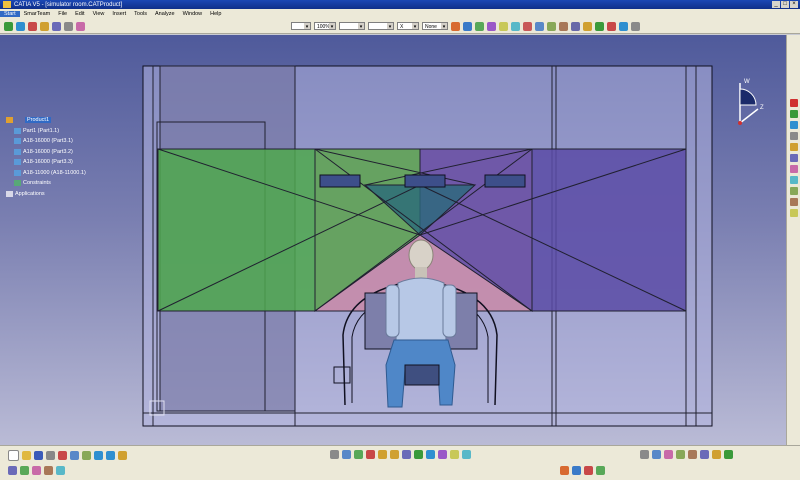  What do you see at coordinates (491, 26) in the screenshot?
I see `component-icon` at bounding box center [491, 26].